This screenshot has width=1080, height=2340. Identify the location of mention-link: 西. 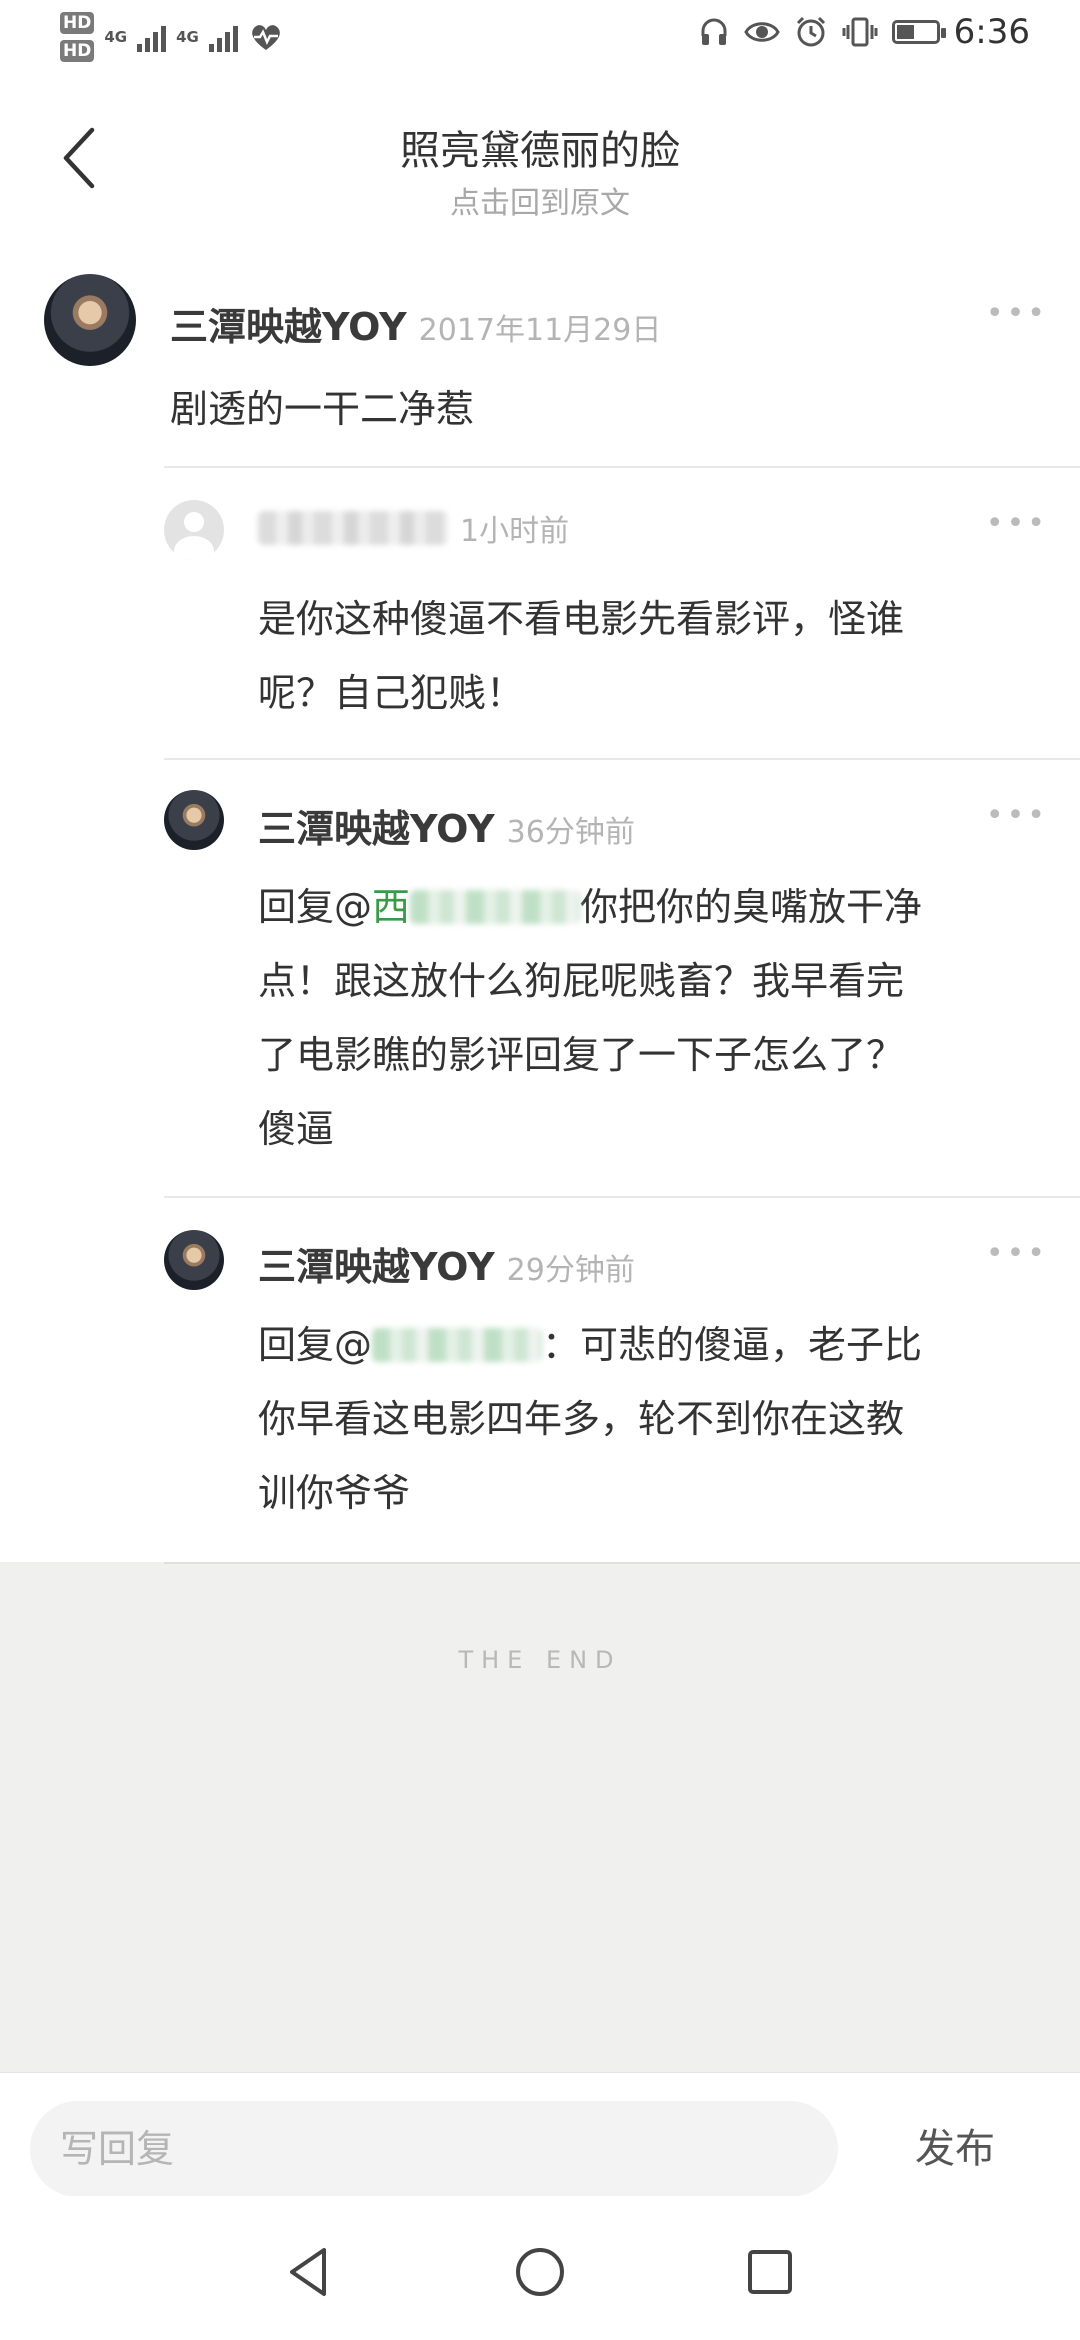
(391, 907).